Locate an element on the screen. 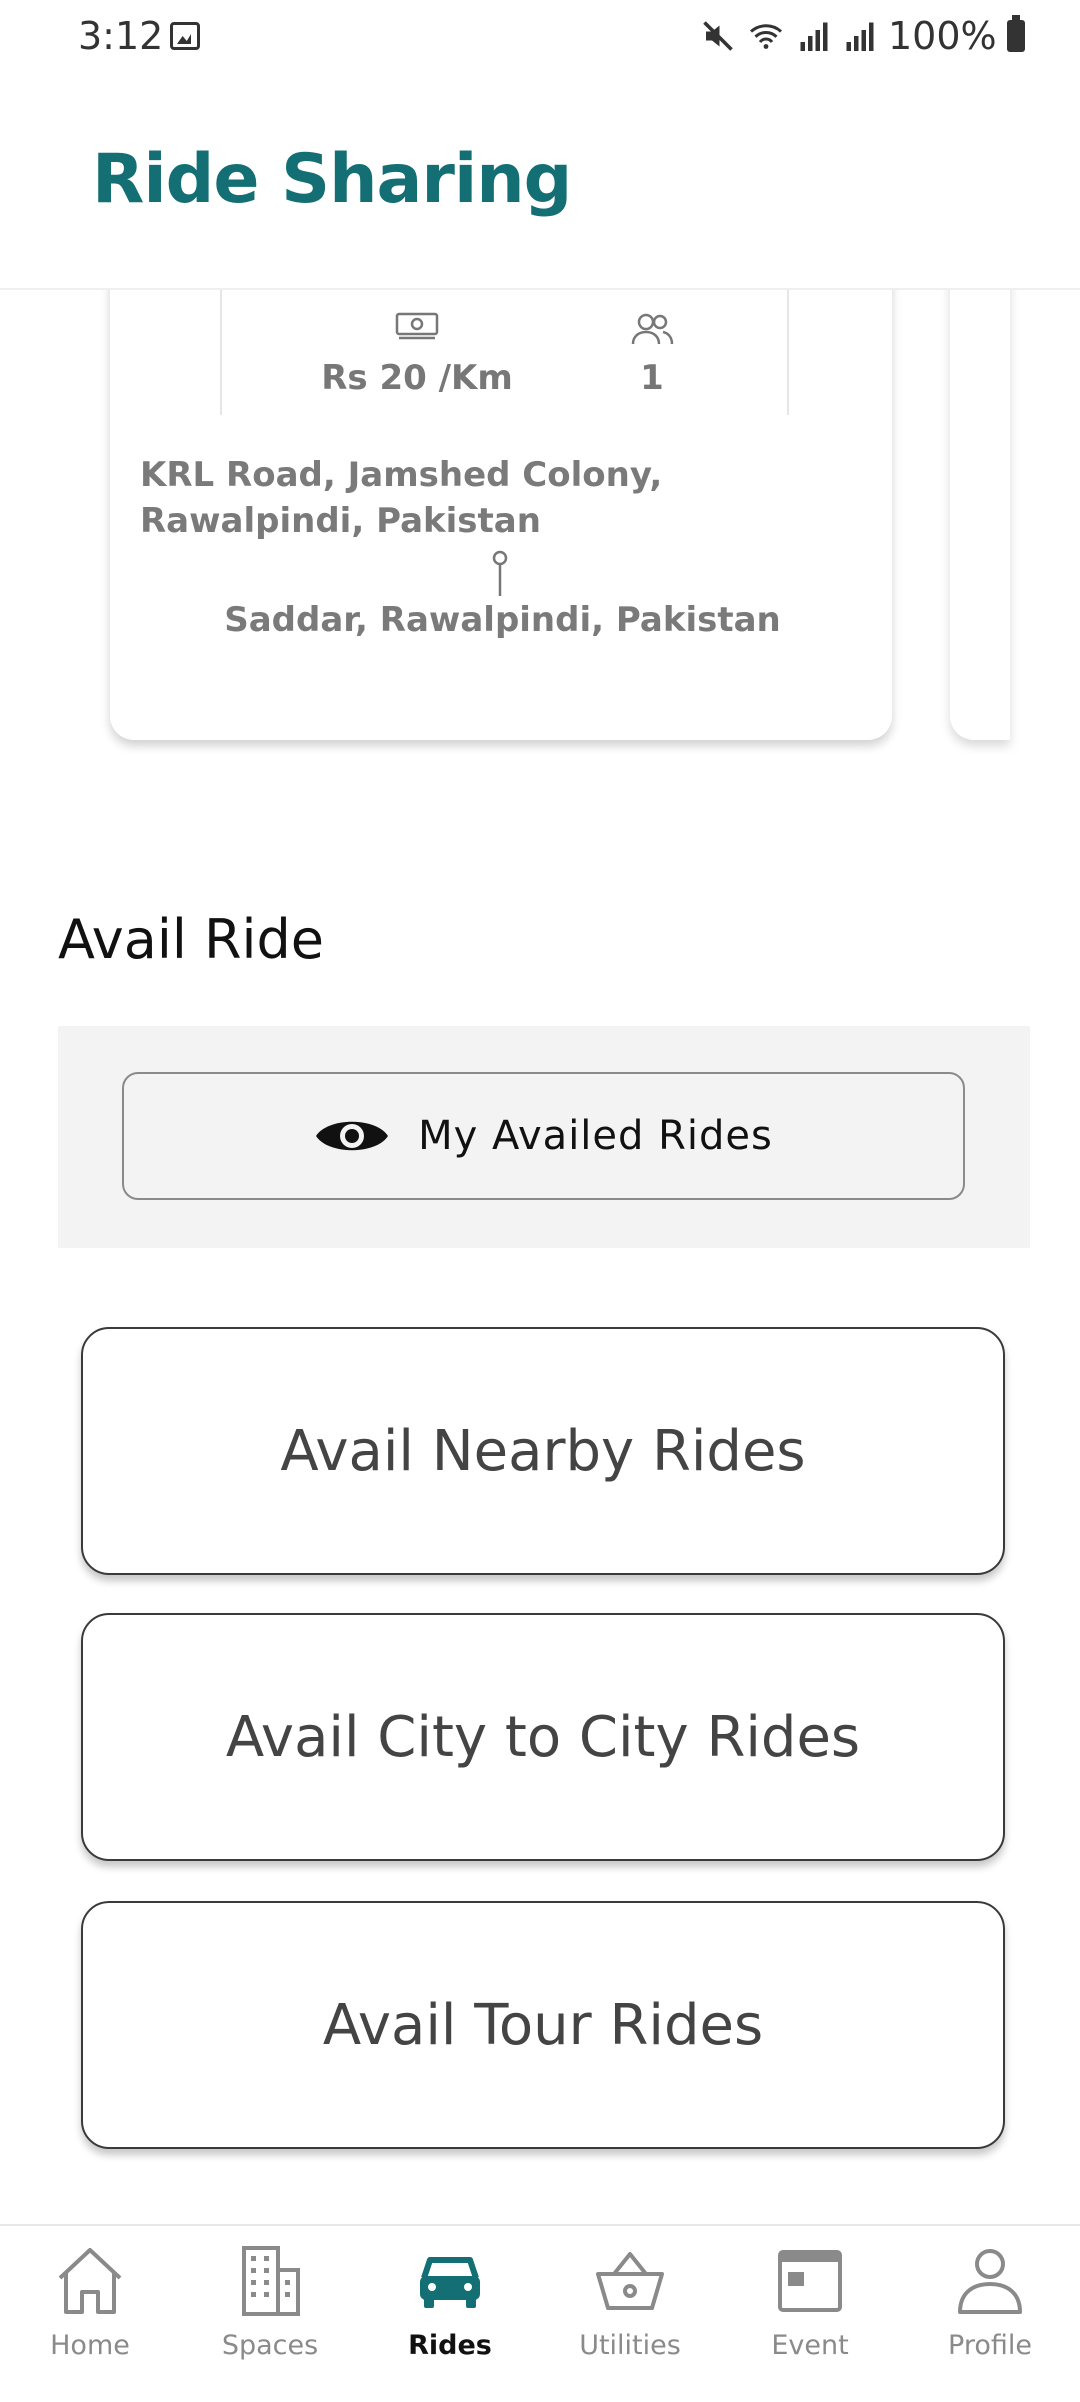 The height and width of the screenshot is (2402, 1080). nav-label-utilities: Utilities is located at coordinates (630, 2345).